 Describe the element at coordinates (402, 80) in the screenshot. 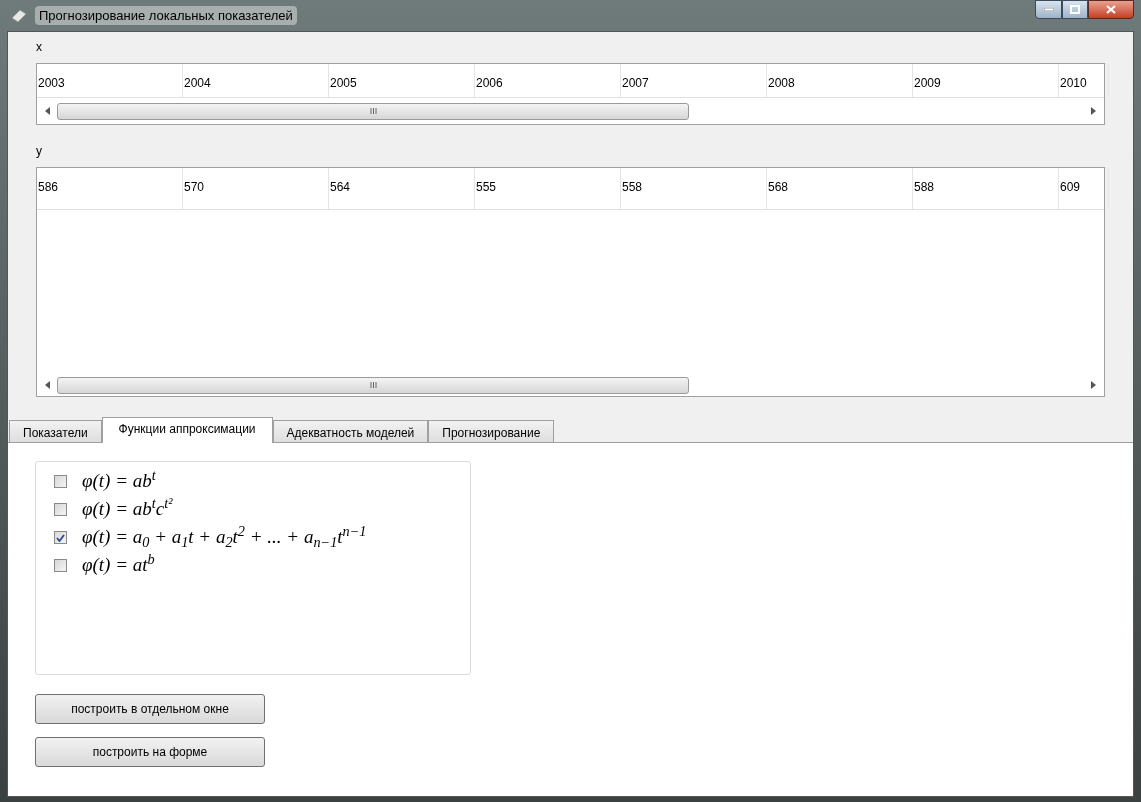

I see `table-cell: 2005` at that location.